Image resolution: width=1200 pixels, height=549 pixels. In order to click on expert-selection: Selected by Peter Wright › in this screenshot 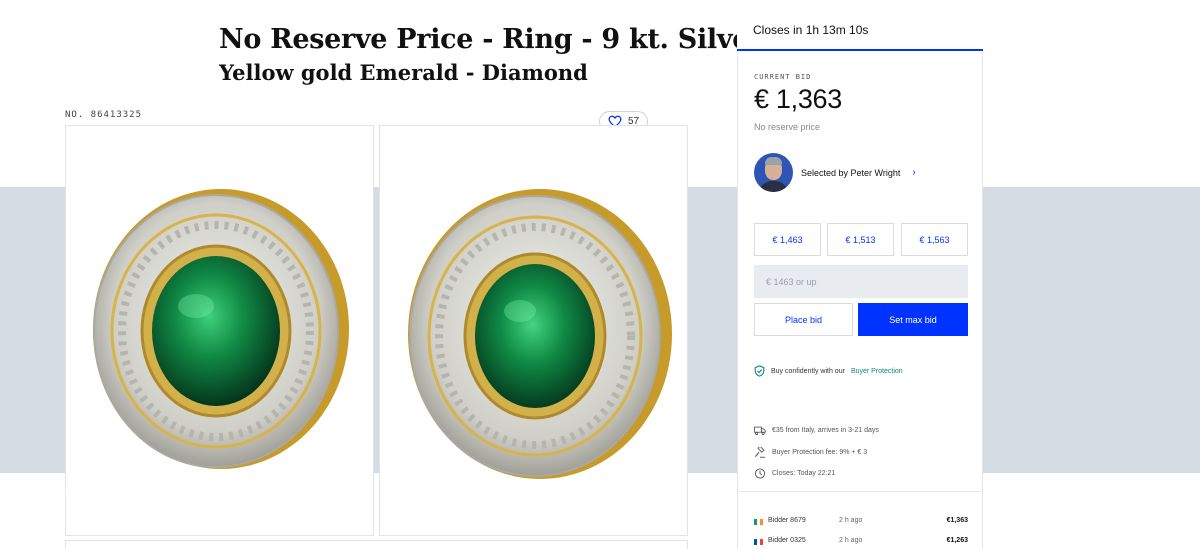, I will do `click(835, 172)`.